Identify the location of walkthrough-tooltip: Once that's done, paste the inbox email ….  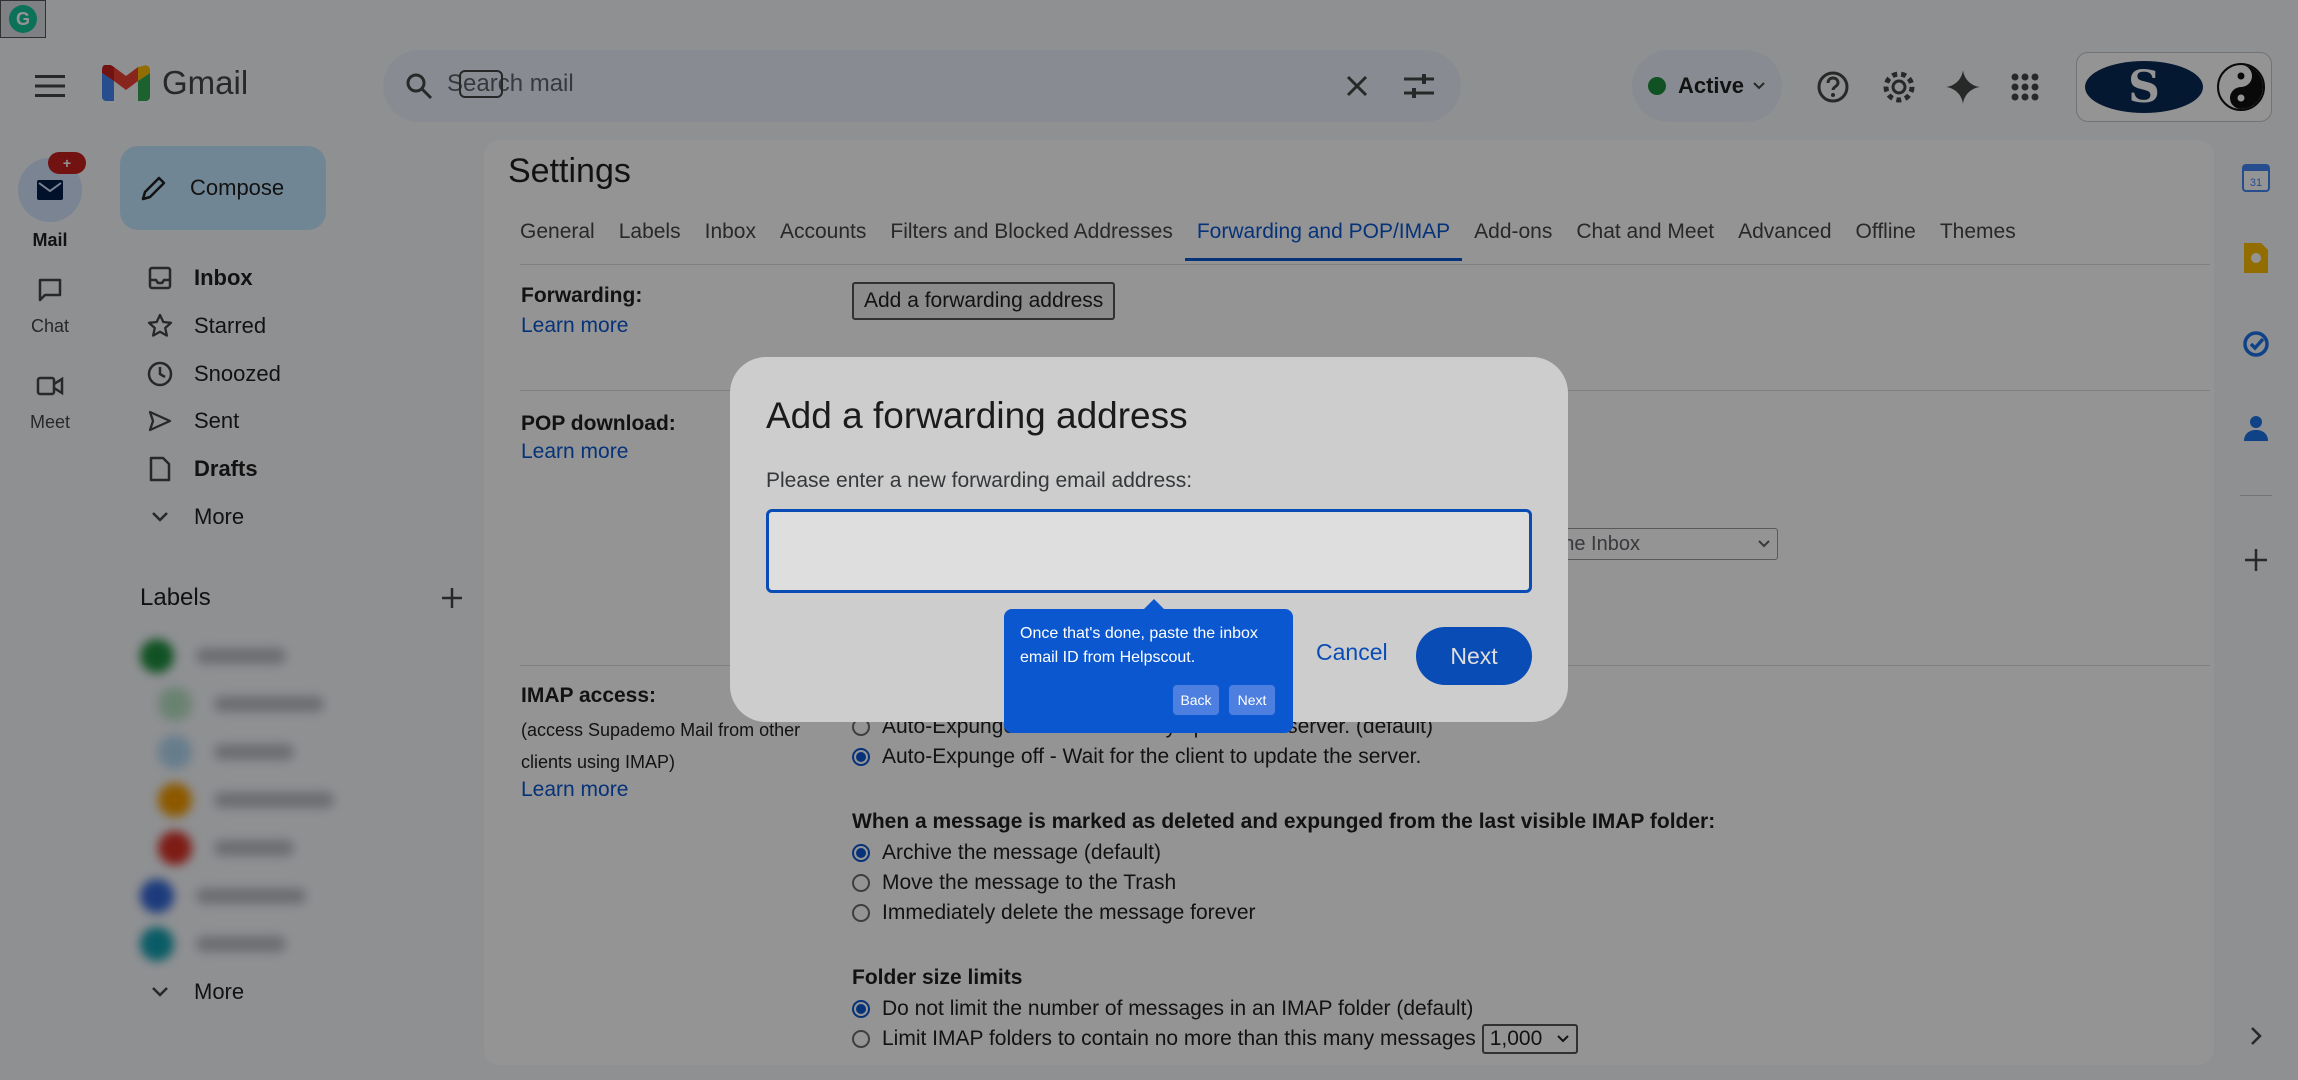
(1148, 666).